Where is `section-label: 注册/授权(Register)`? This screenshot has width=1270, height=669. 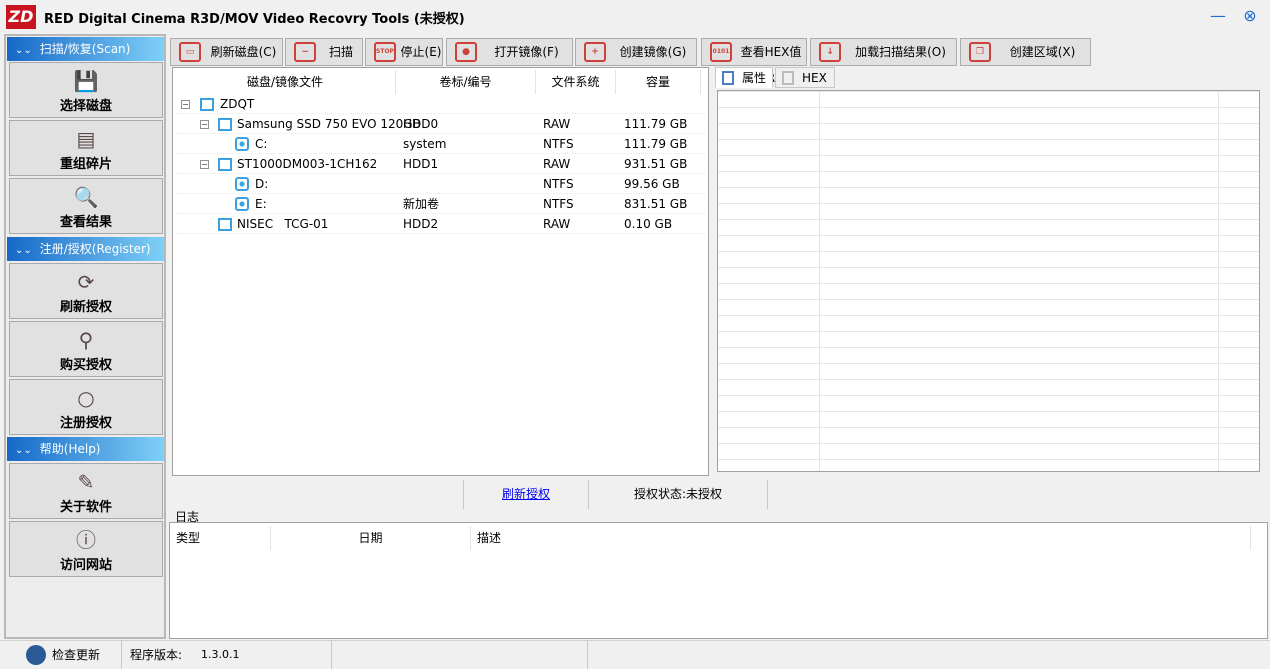
section-label: 注册/授权(Register) is located at coordinates (95, 249).